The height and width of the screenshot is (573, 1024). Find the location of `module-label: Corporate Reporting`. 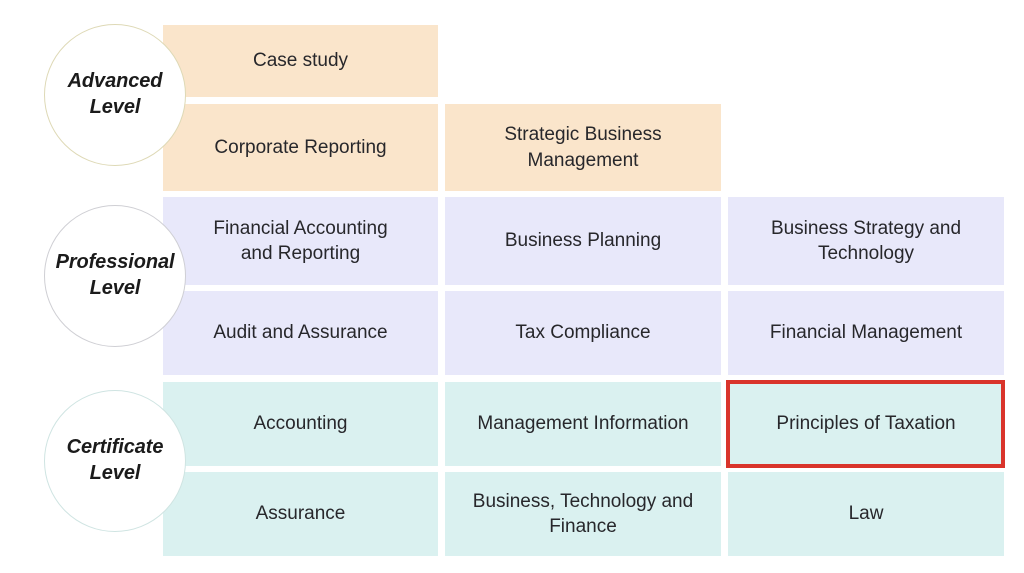

module-label: Corporate Reporting is located at coordinates (300, 147).